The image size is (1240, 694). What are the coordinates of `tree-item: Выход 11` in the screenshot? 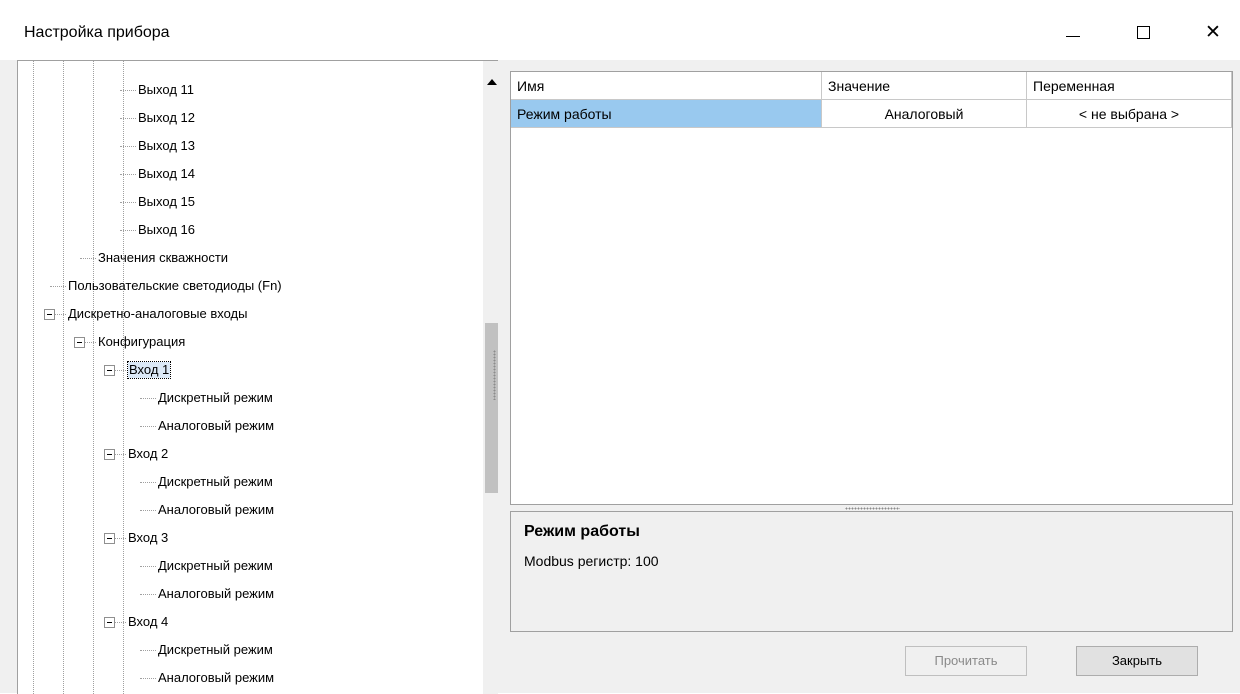 It's located at (166, 90).